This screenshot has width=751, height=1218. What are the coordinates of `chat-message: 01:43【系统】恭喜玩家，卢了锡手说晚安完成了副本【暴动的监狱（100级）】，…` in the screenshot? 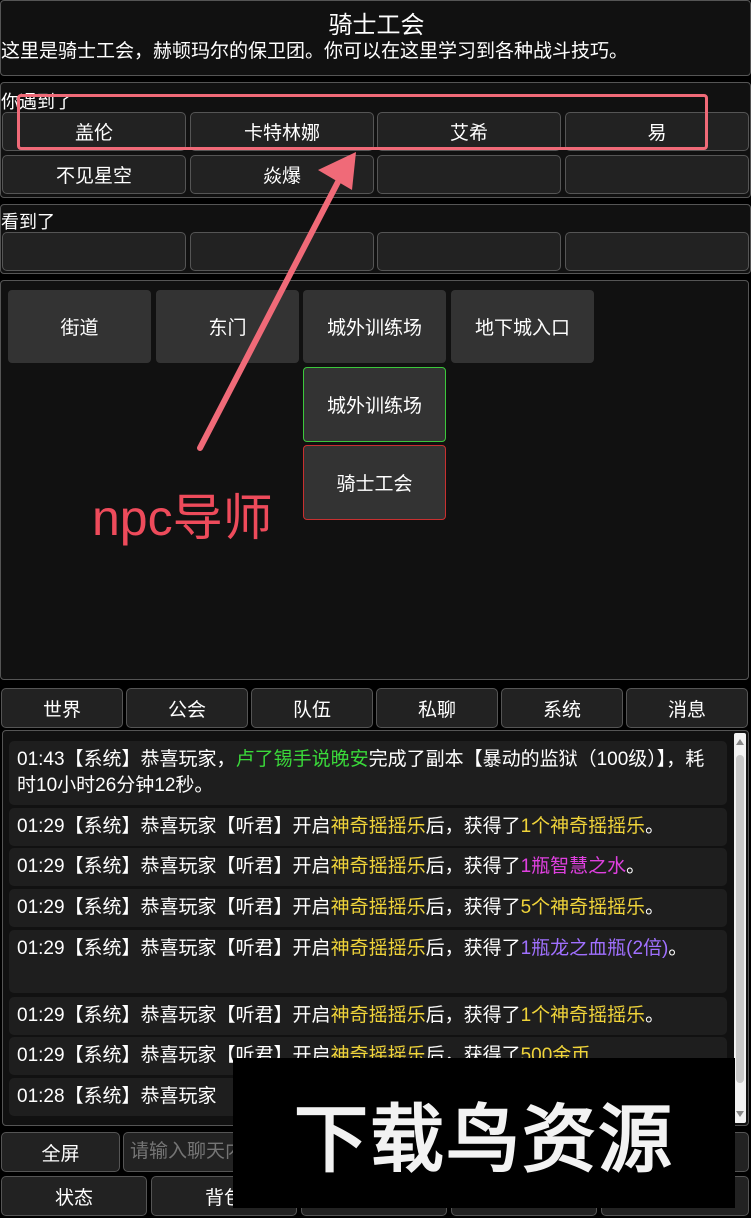 It's located at (368, 773).